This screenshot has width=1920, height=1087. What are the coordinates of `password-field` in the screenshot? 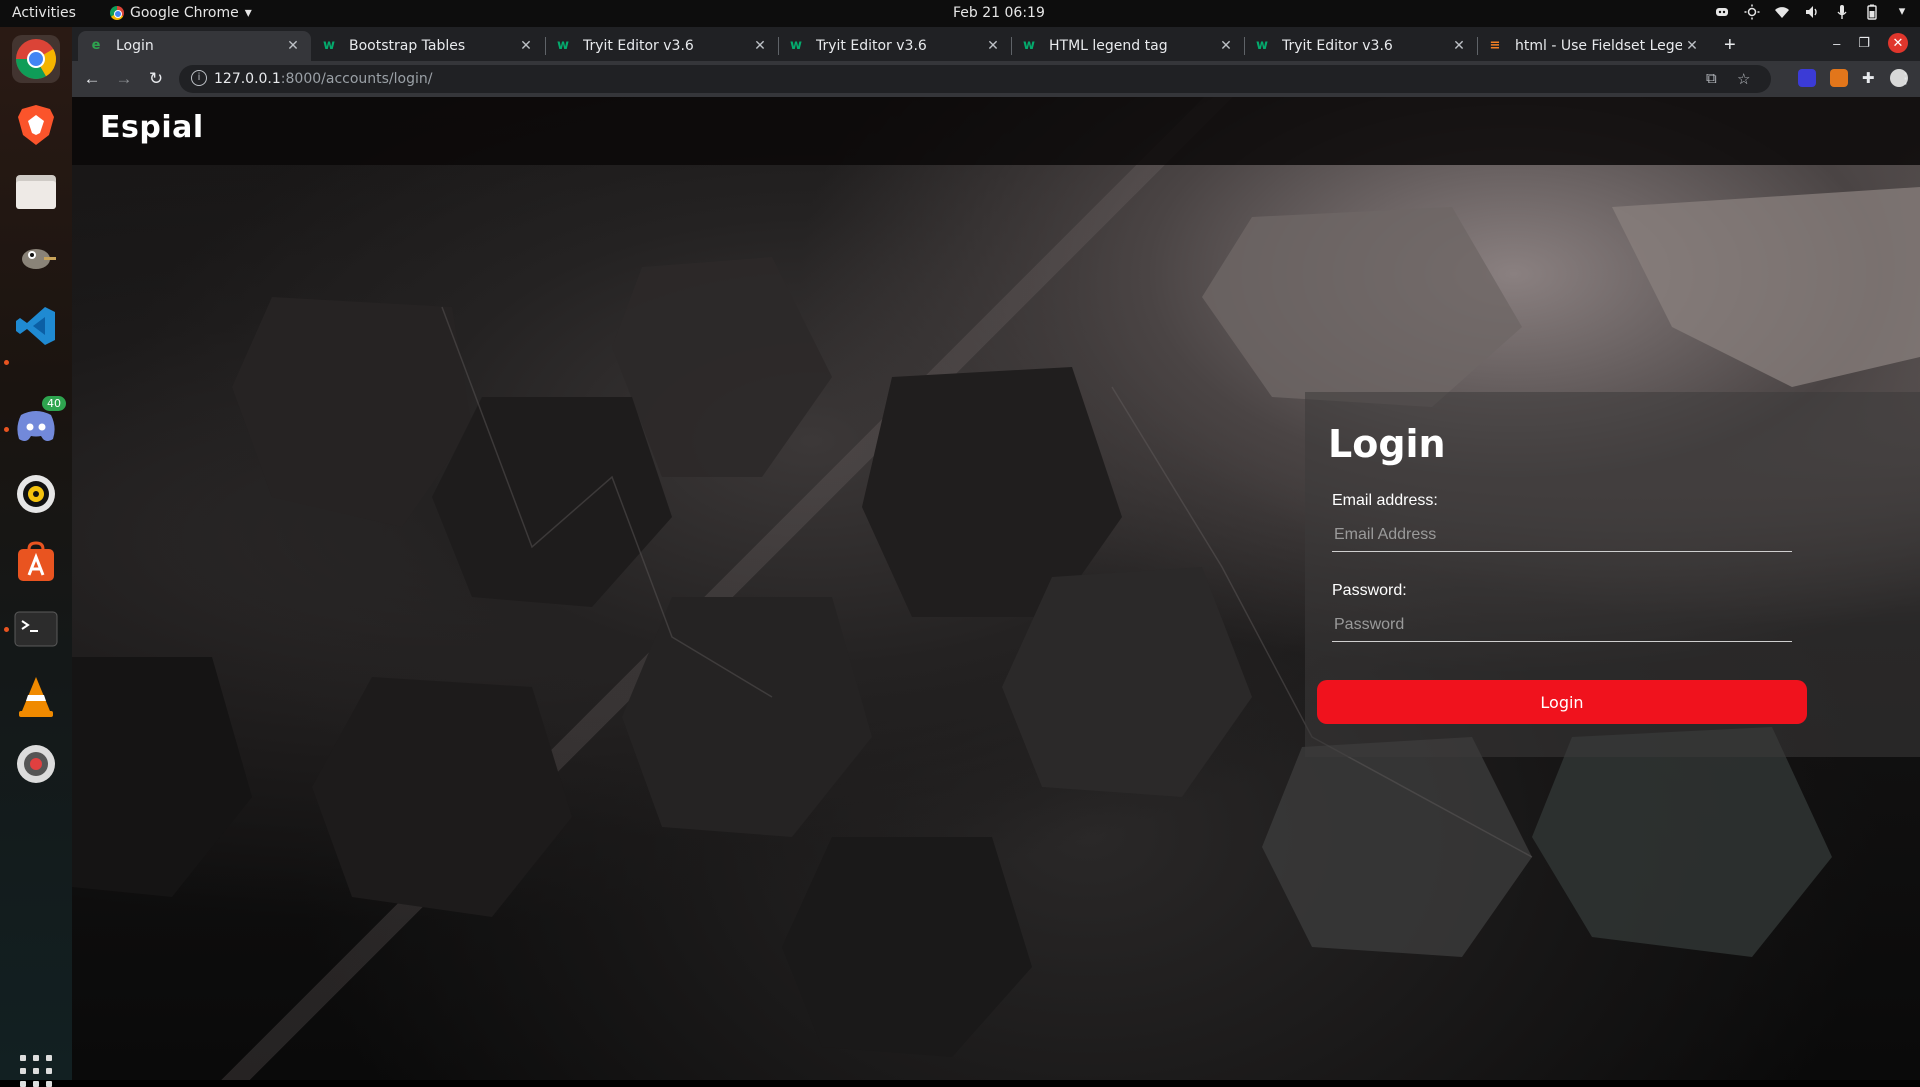 It's located at (1562, 625).